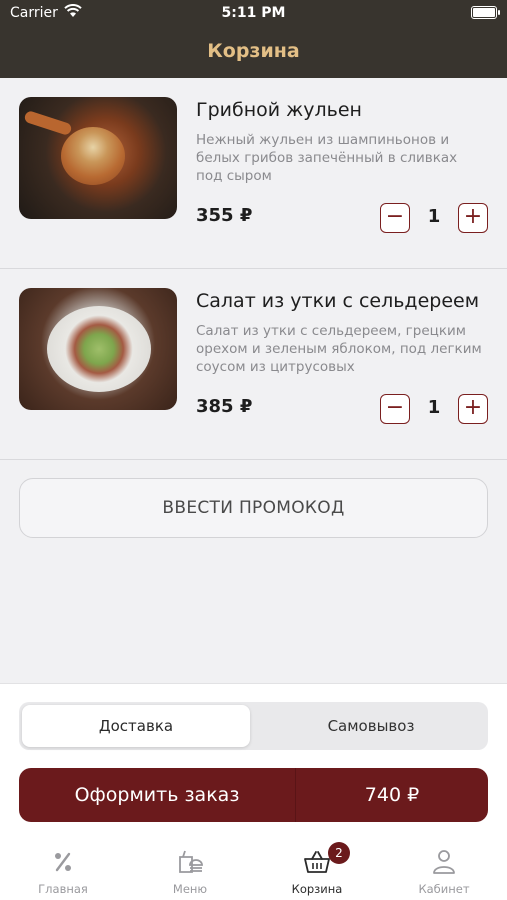  What do you see at coordinates (338, 301) in the screenshot?
I see `item-name: Салат из утки с сельдереем` at bounding box center [338, 301].